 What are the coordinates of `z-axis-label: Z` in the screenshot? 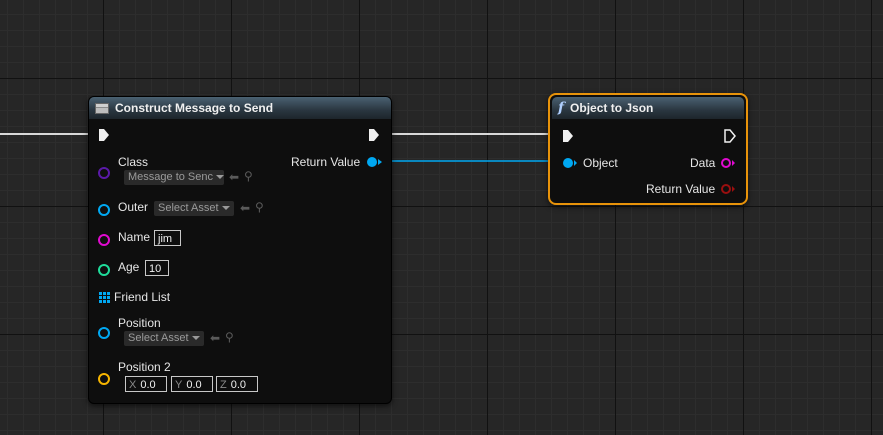 It's located at (223, 385).